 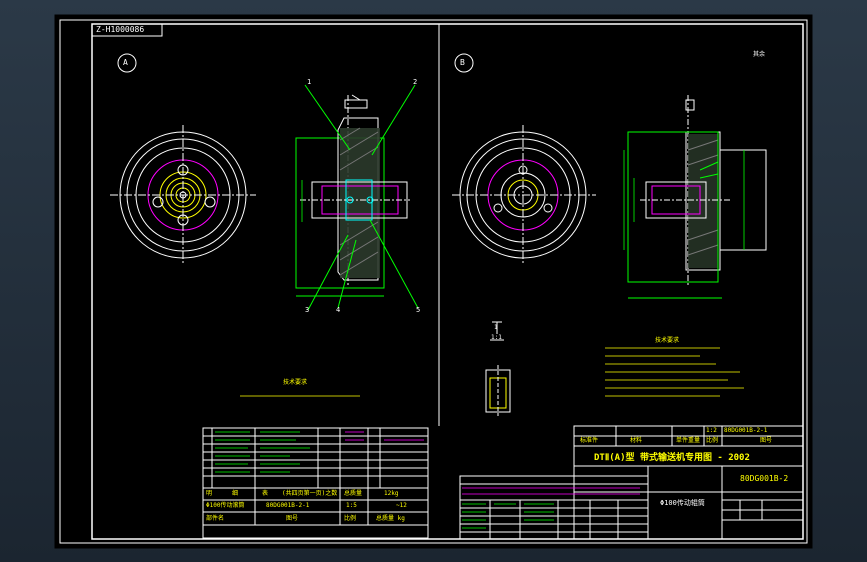 I want to click on lt-footer-3: 总质量 kg, so click(x=390, y=518).